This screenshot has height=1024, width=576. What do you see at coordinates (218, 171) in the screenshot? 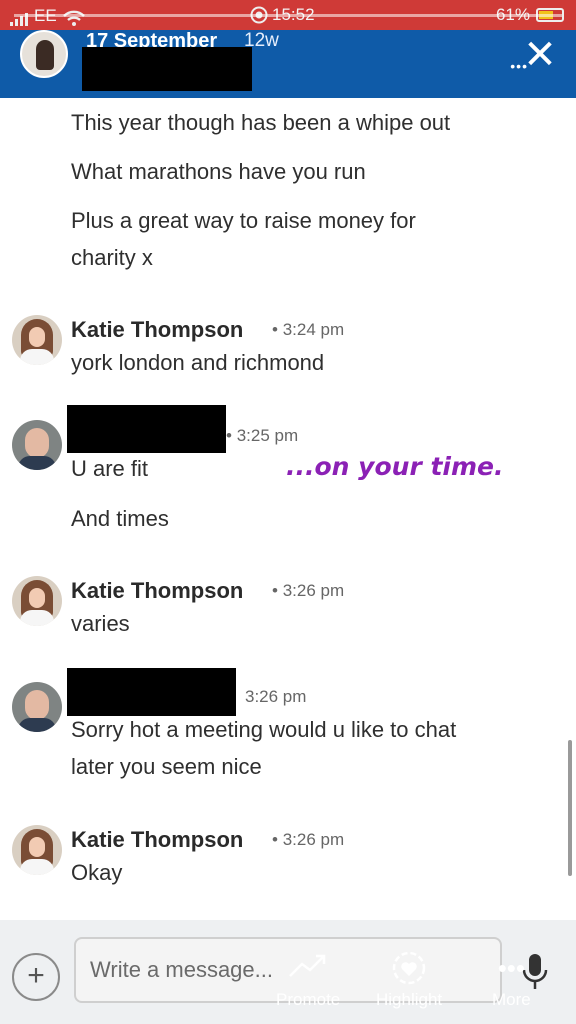
I see `message-line: What marathons have you run` at bounding box center [218, 171].